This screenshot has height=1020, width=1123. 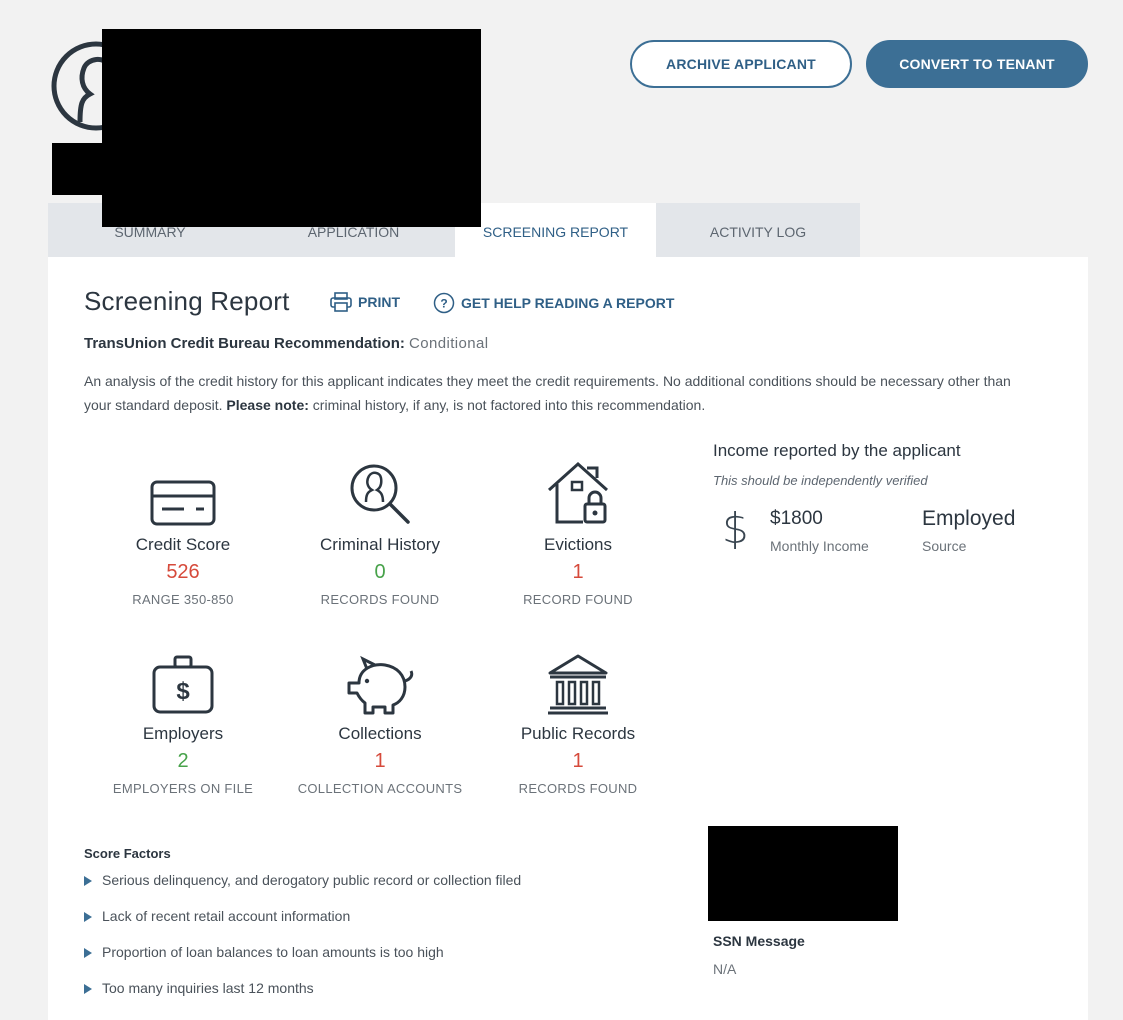 I want to click on stat-evictions: Evictions 1 RECORD FOUND, so click(x=578, y=529).